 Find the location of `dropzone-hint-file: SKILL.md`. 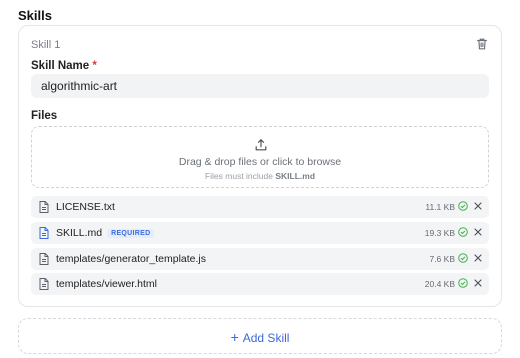

dropzone-hint-file: SKILL.md is located at coordinates (295, 176).